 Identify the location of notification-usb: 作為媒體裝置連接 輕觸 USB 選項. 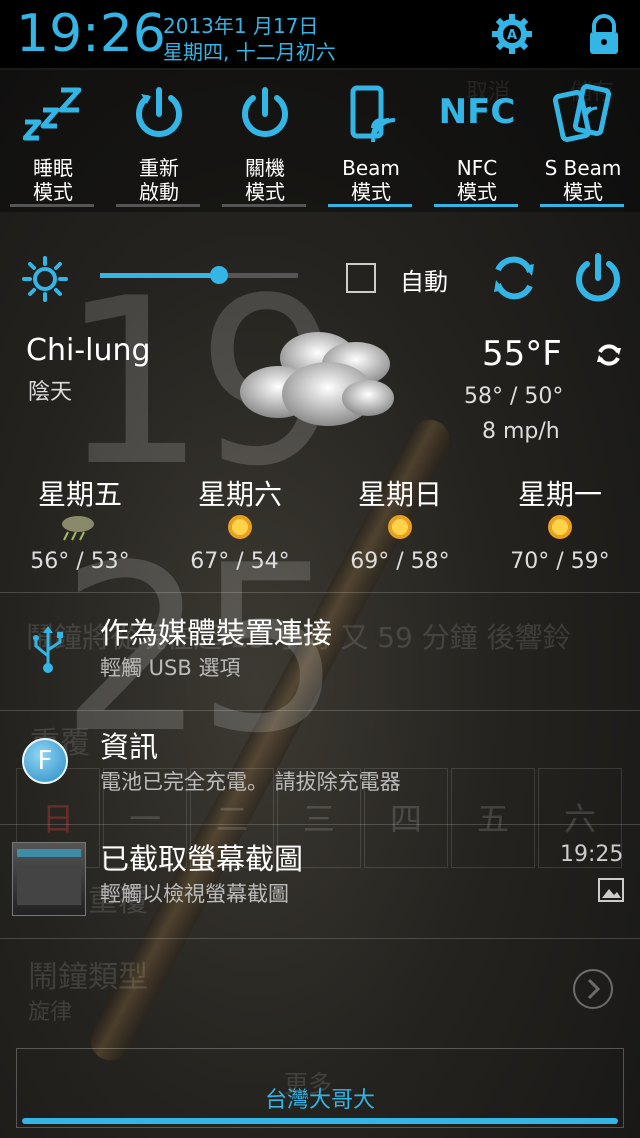
(320, 651).